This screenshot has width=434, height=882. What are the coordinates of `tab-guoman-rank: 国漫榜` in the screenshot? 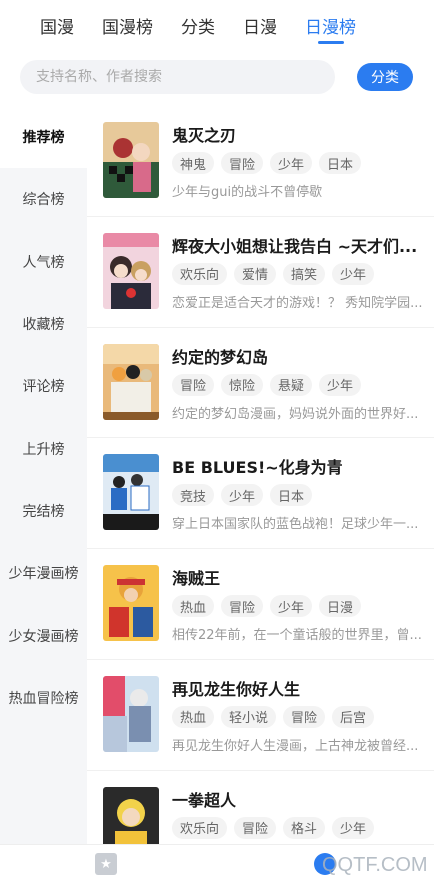 It's located at (127, 25).